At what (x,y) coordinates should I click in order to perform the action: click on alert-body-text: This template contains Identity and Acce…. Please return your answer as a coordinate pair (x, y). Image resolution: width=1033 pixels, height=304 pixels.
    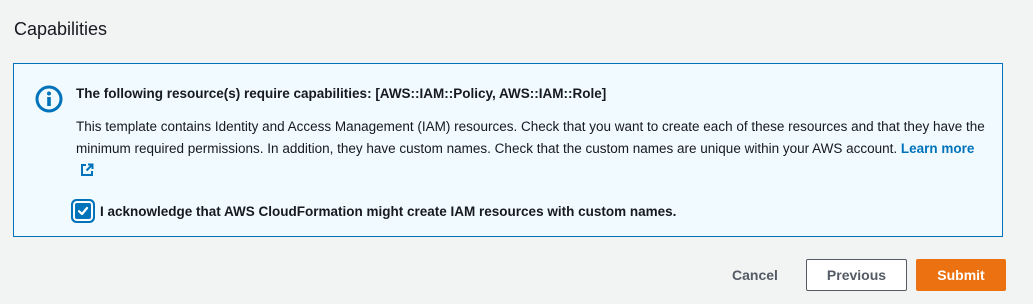
    Looking at the image, I should click on (530, 137).